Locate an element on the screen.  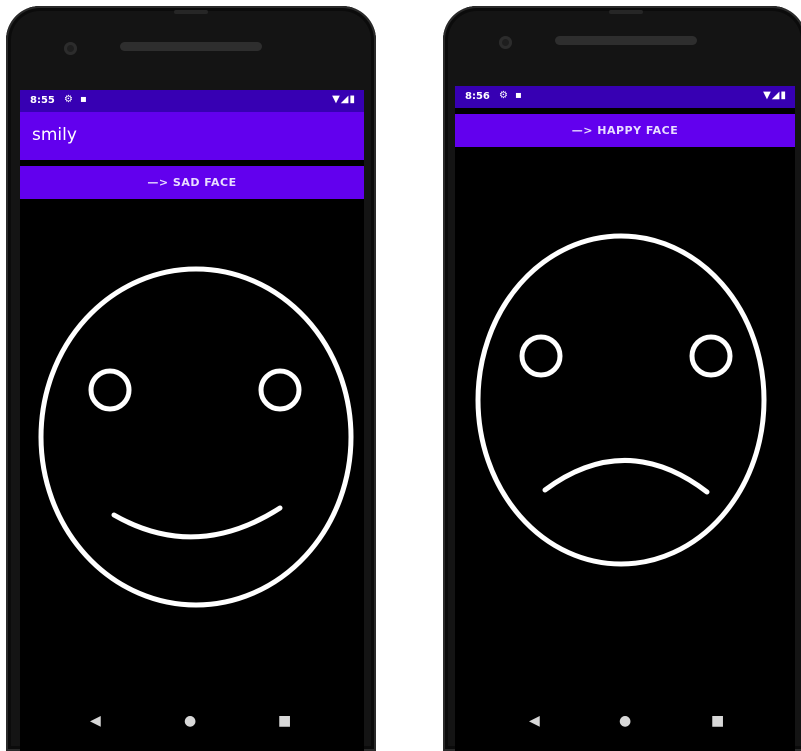
status-time: 8:56 is located at coordinates (477, 96).